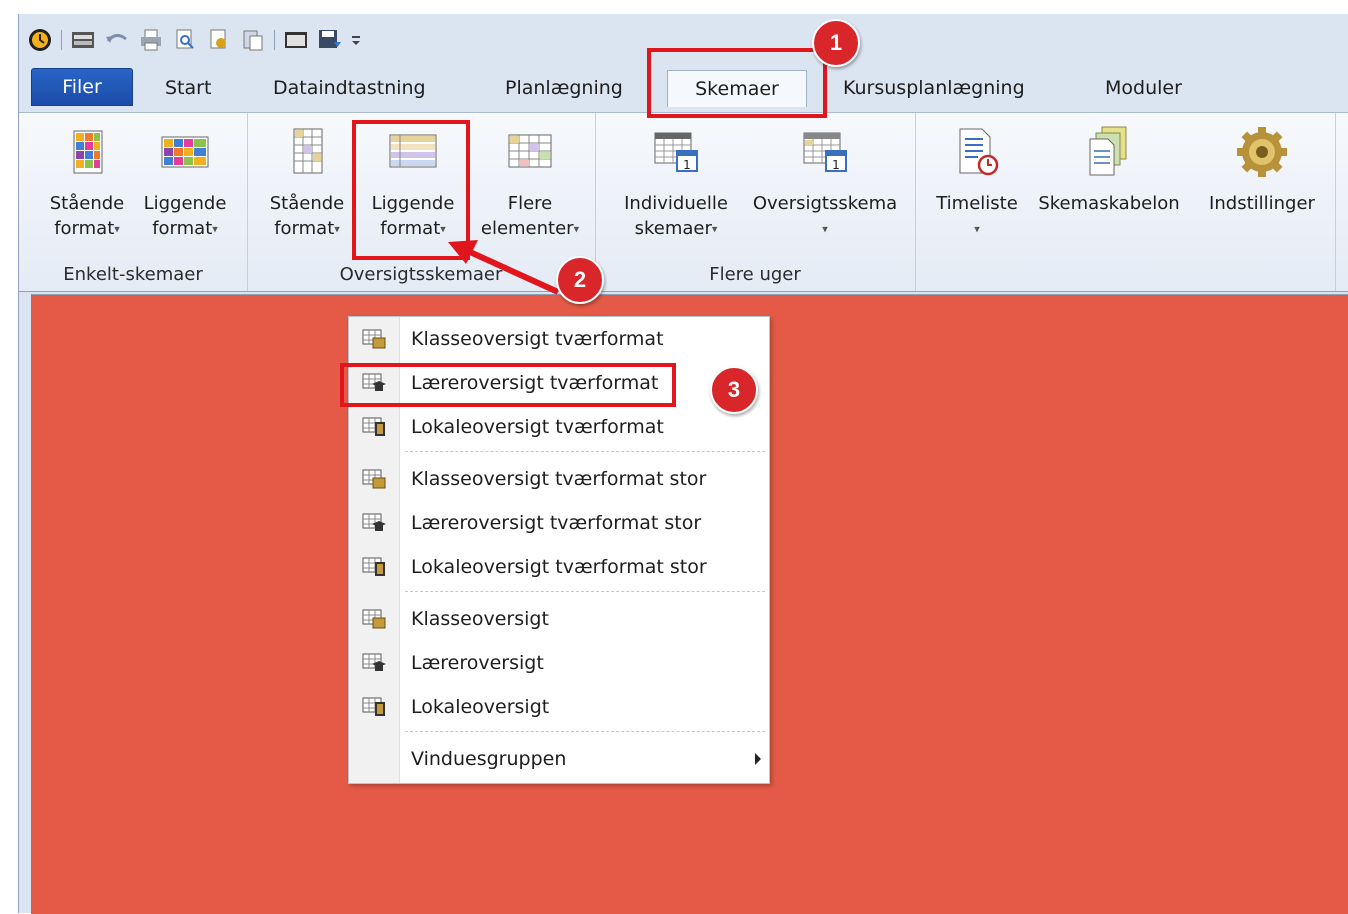 This screenshot has height=914, width=1348. Describe the element at coordinates (504, 267) in the screenshot. I see `annotation-arrow` at that location.